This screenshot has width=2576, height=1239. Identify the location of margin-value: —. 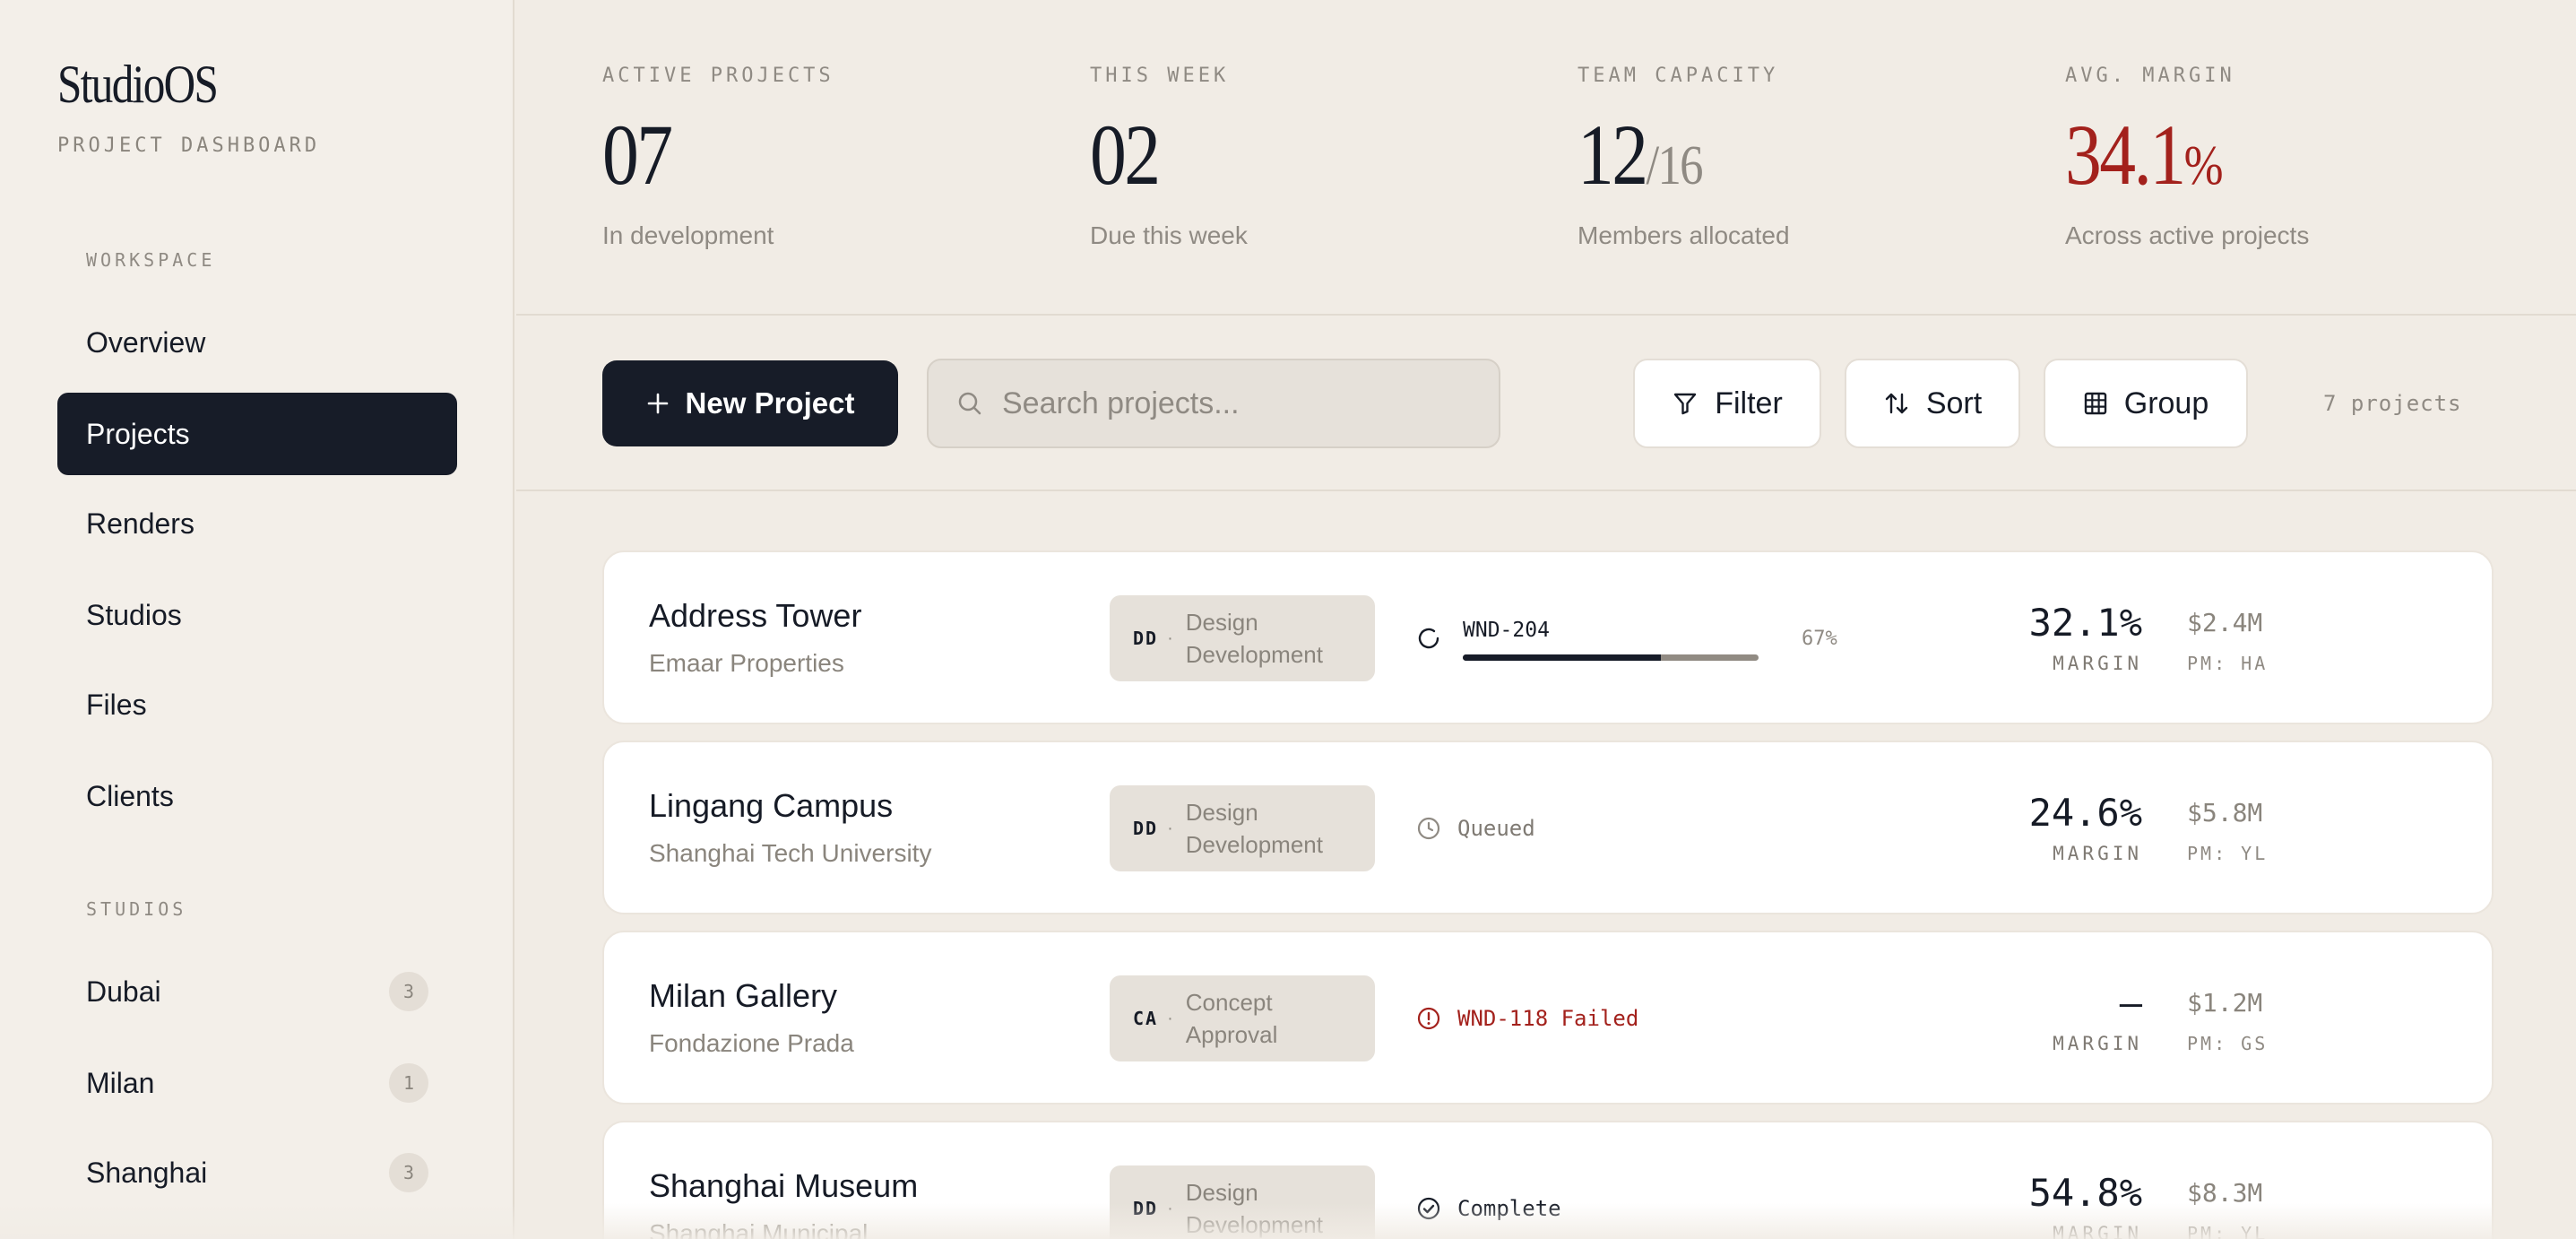
(2130, 1003).